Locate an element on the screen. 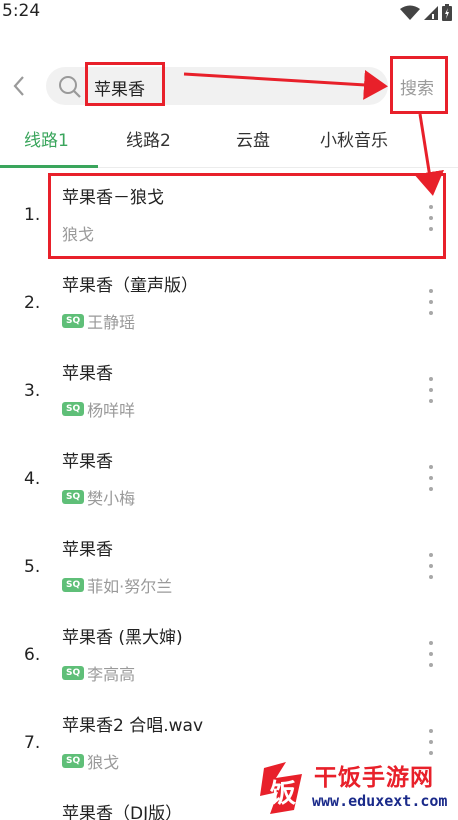 The height and width of the screenshot is (820, 458). item-index: 5. is located at coordinates (32, 567).